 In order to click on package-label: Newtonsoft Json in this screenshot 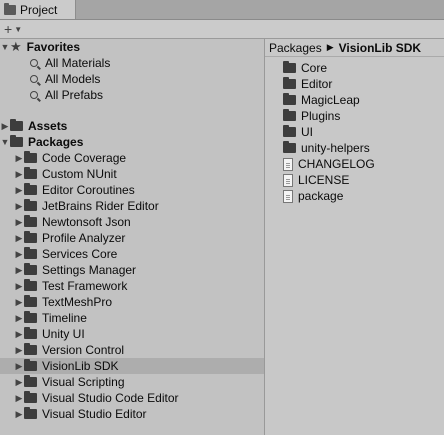, I will do `click(86, 222)`.